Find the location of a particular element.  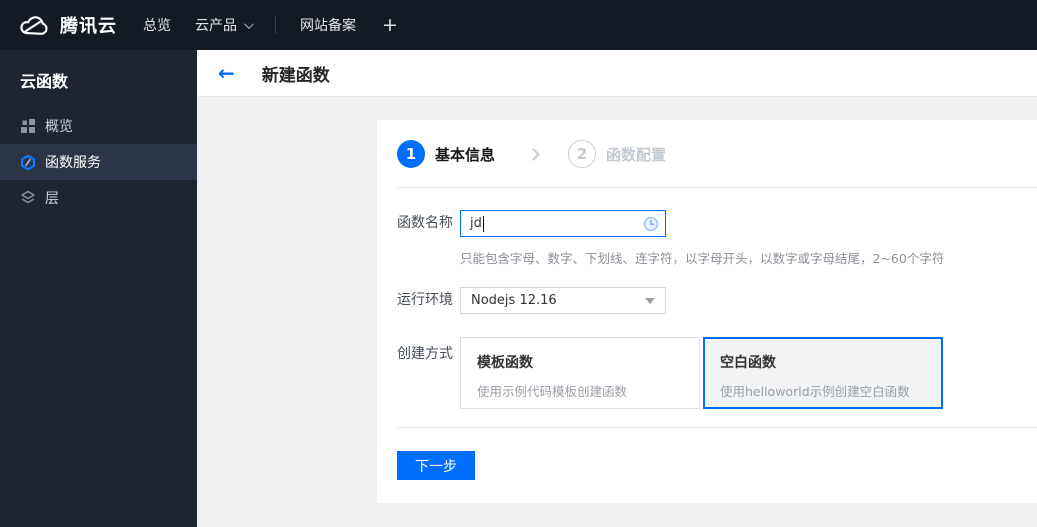

function-name-row: 函数名称 jd is located at coordinates (717, 223).